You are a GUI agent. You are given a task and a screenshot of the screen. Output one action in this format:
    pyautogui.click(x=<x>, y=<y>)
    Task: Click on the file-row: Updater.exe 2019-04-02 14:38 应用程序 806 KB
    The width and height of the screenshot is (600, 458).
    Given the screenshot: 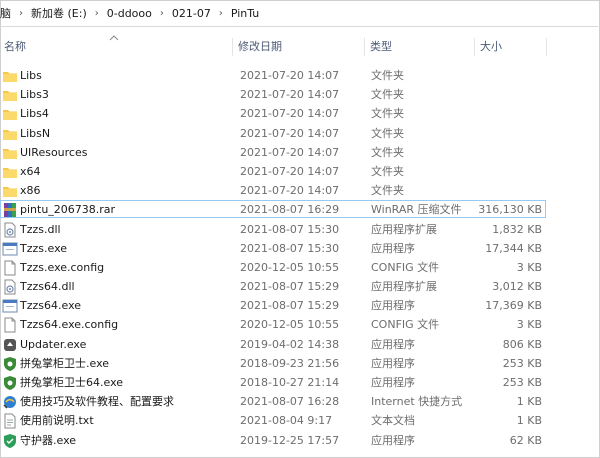 What is the action you would take?
    pyautogui.click(x=299, y=344)
    